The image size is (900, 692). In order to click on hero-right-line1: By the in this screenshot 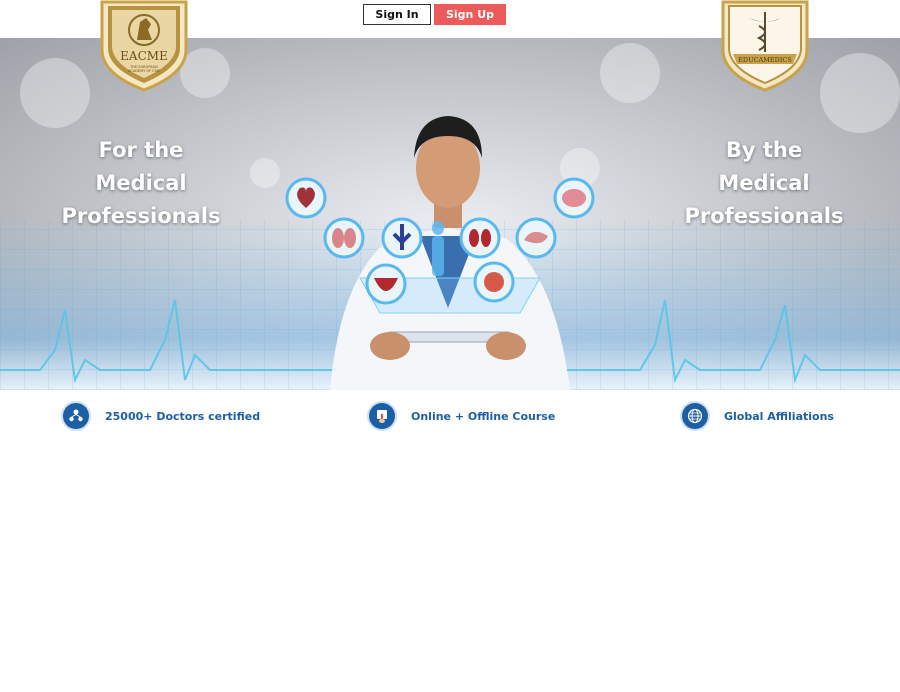, I will do `click(764, 150)`.